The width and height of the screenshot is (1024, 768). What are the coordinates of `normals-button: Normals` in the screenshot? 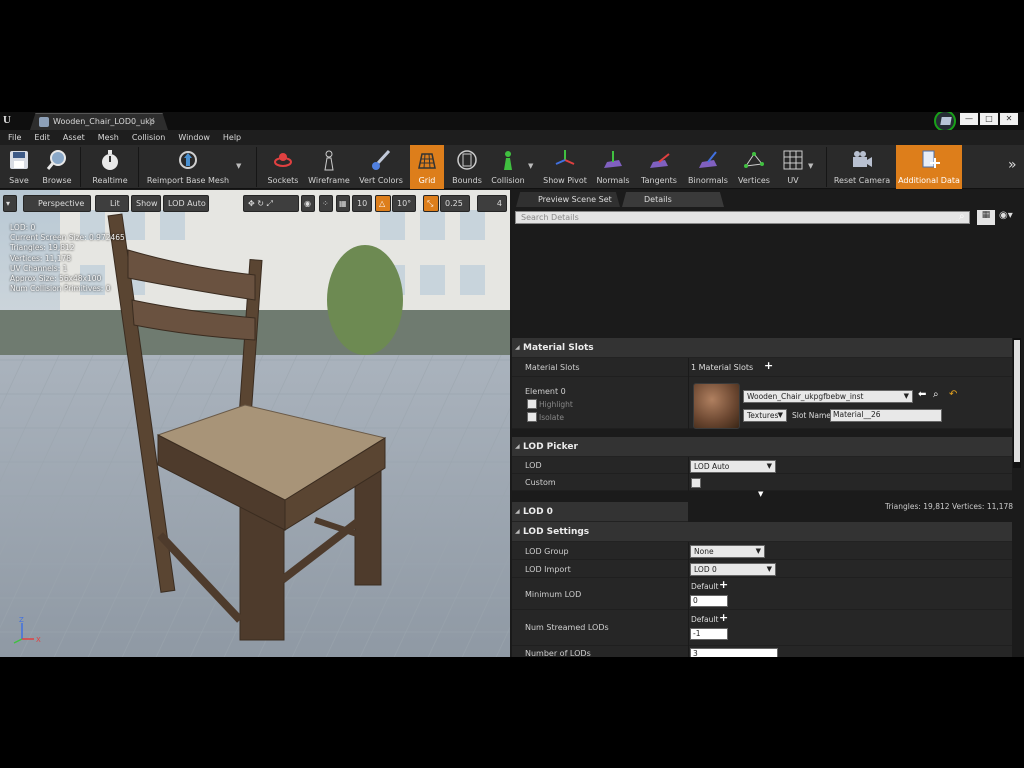 It's located at (613, 167).